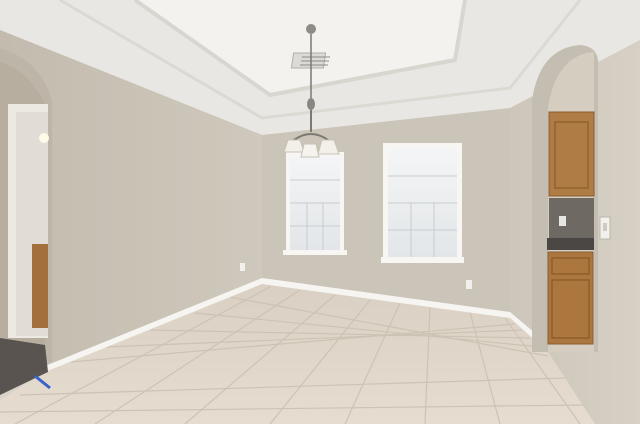 The image size is (640, 424). What do you see at coordinates (40, 286) in the screenshot?
I see `hallway-cabinet` at bounding box center [40, 286].